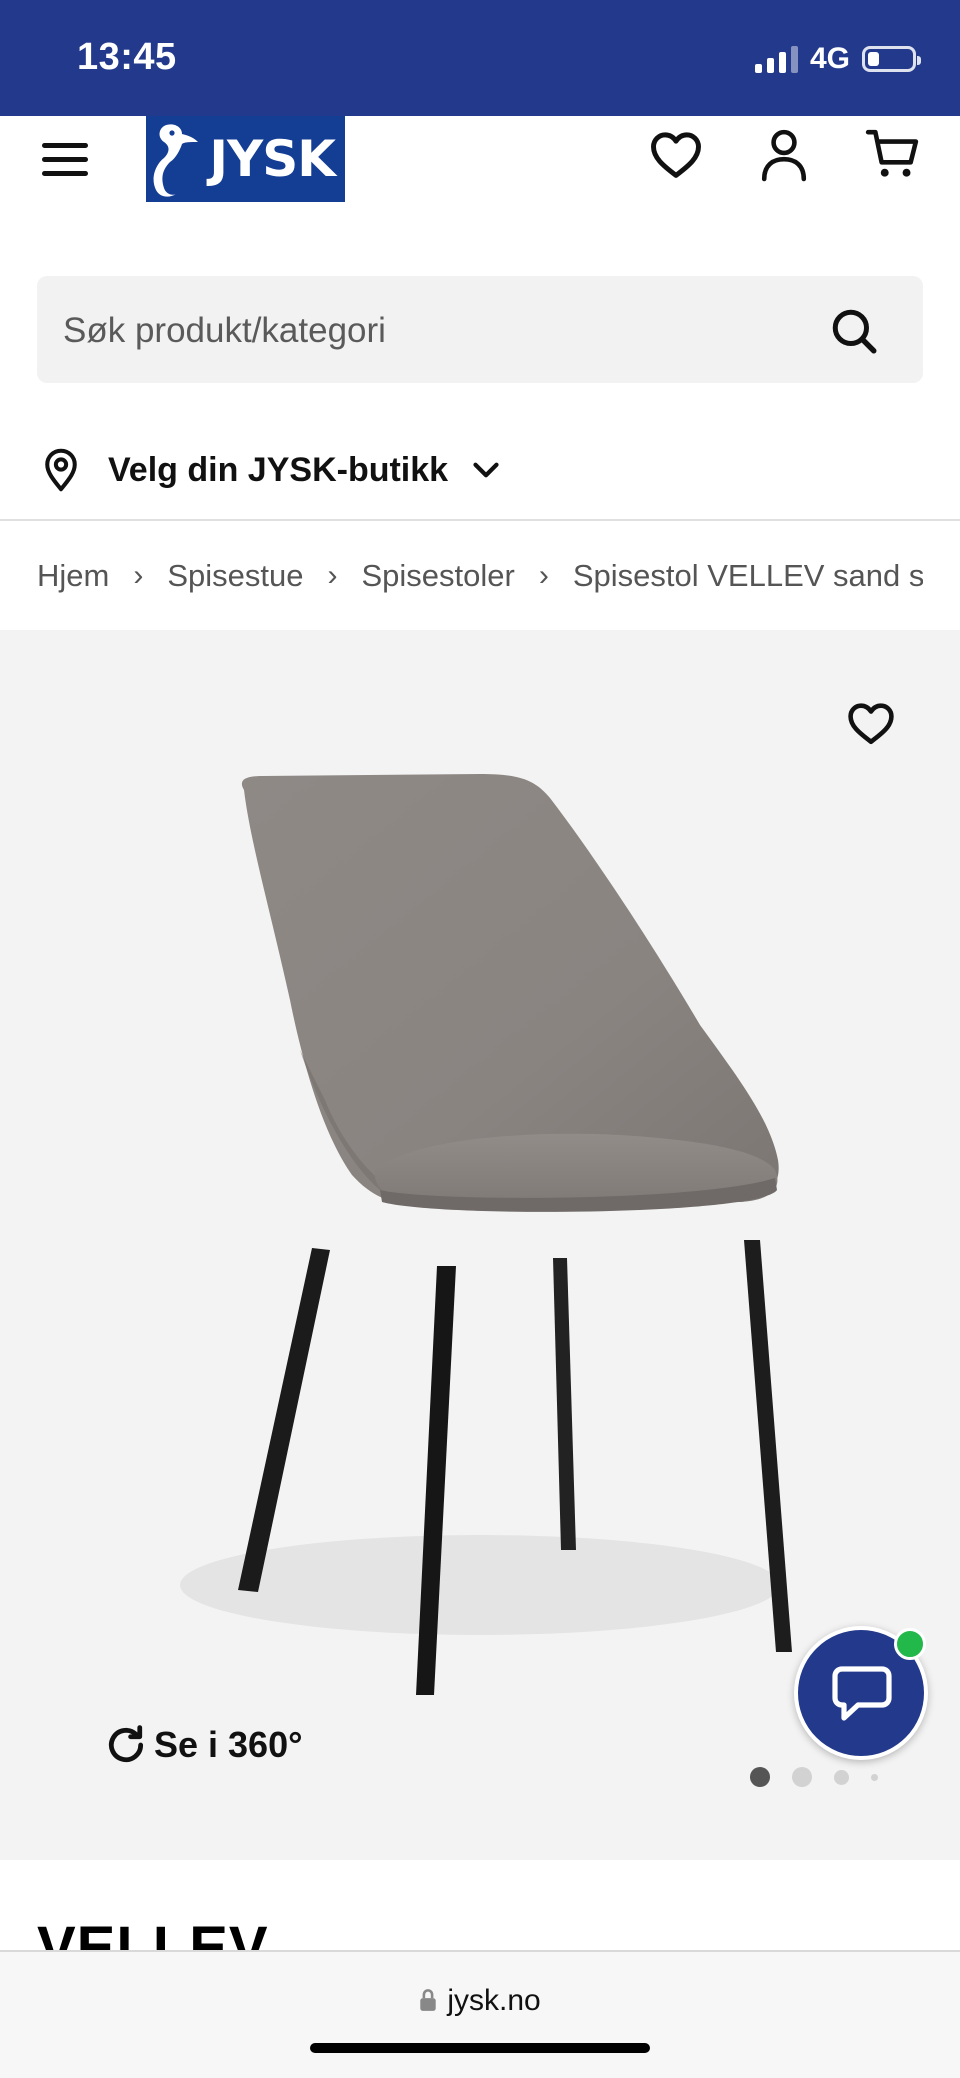 The height and width of the screenshot is (2078, 960). I want to click on chevron-down-icon, so click(486, 470).